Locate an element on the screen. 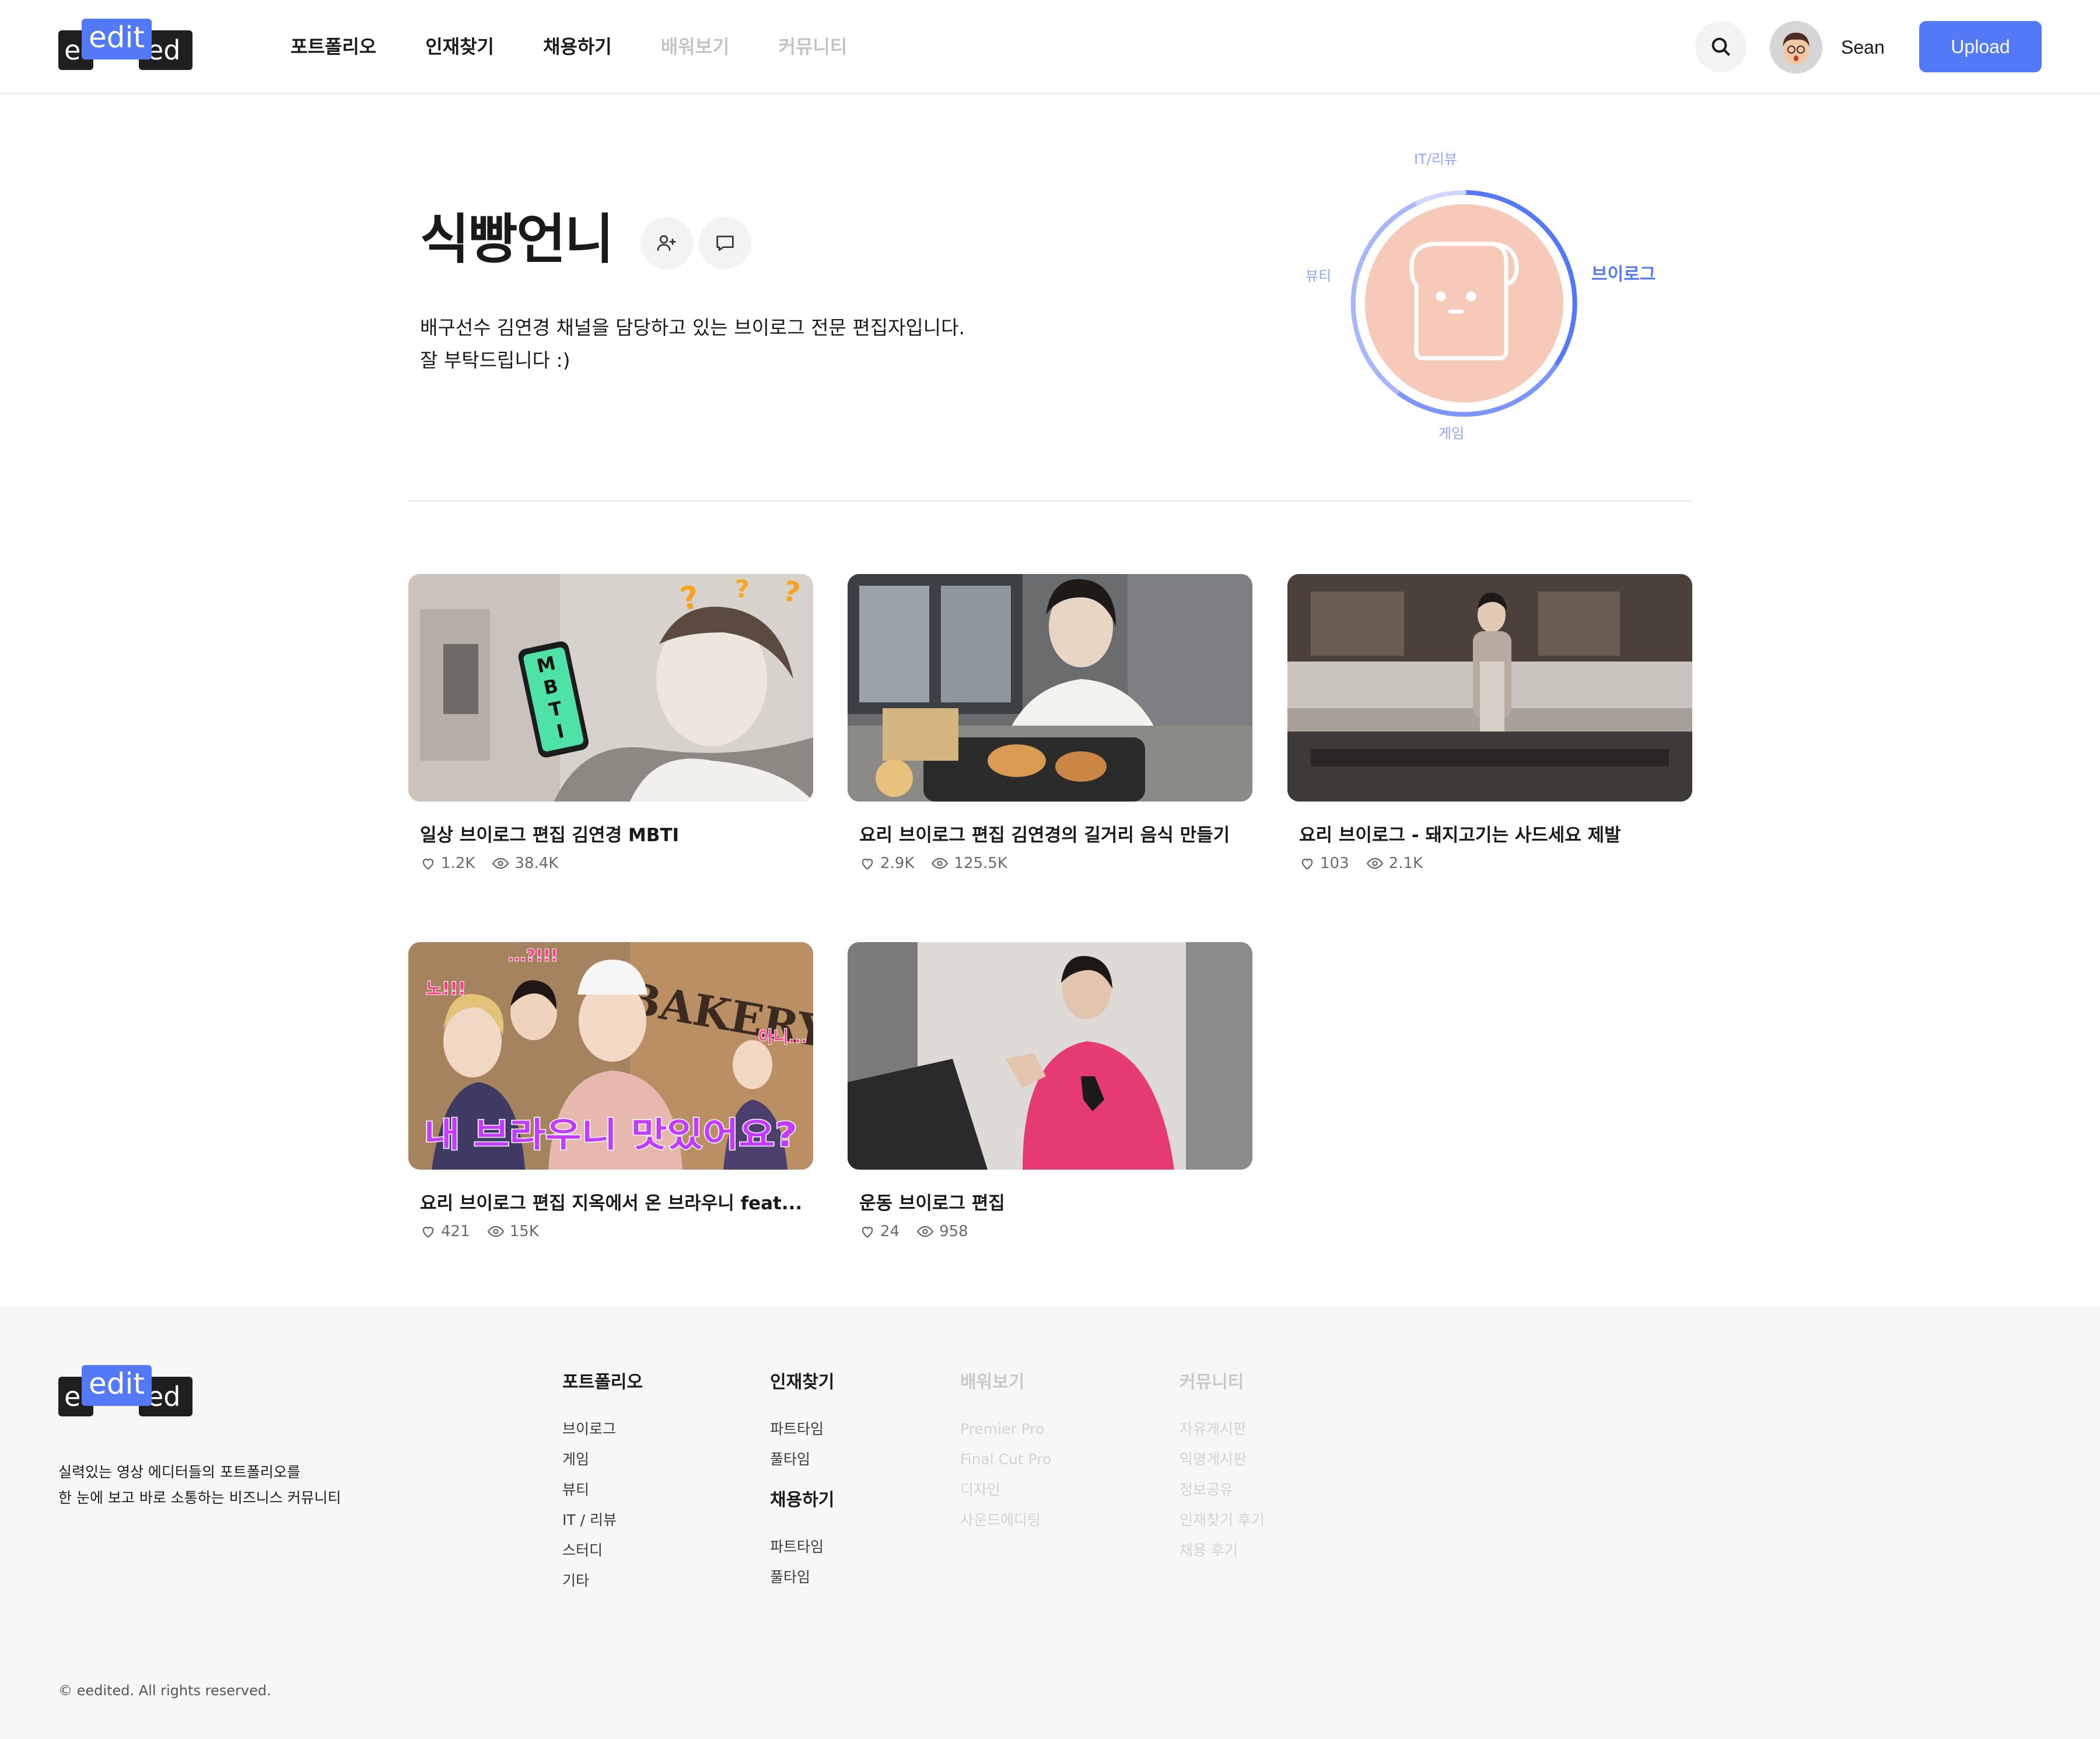  footer-link-talent-parttime: 파트타임 is located at coordinates (802, 1429).